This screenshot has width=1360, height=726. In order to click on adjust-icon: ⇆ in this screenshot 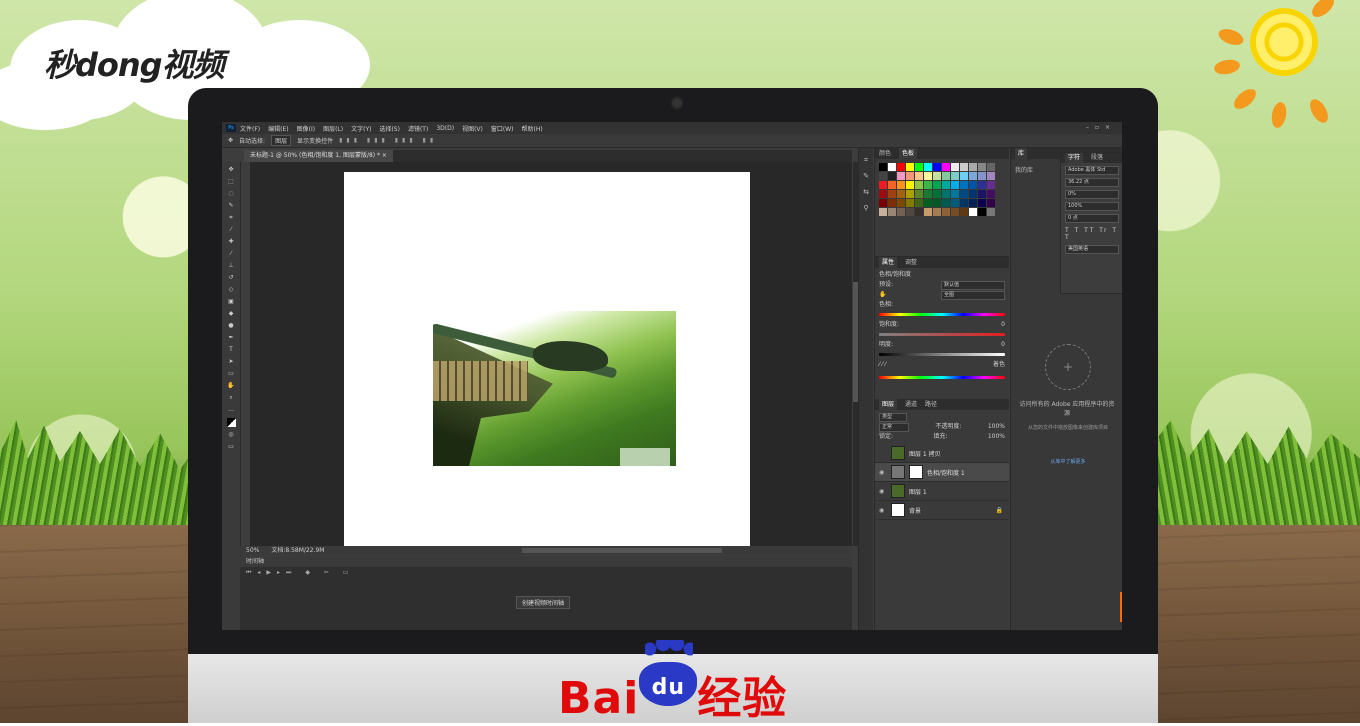, I will do `click(866, 192)`.